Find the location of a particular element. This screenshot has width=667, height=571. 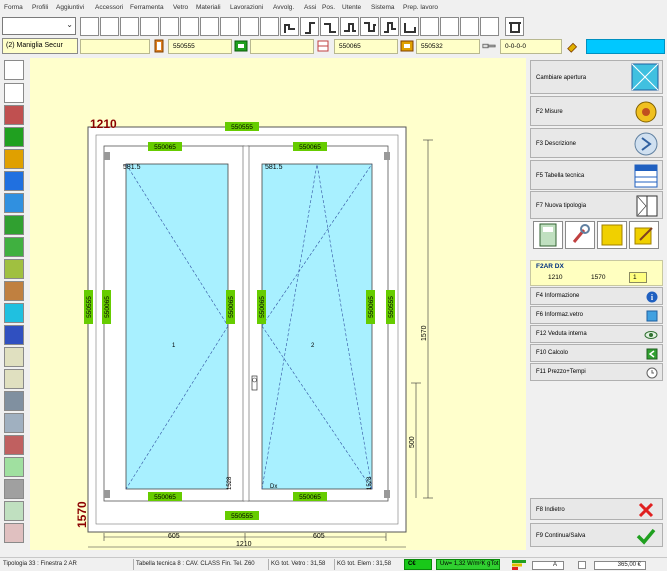

info-button: F4 Informazione i is located at coordinates (596, 296).